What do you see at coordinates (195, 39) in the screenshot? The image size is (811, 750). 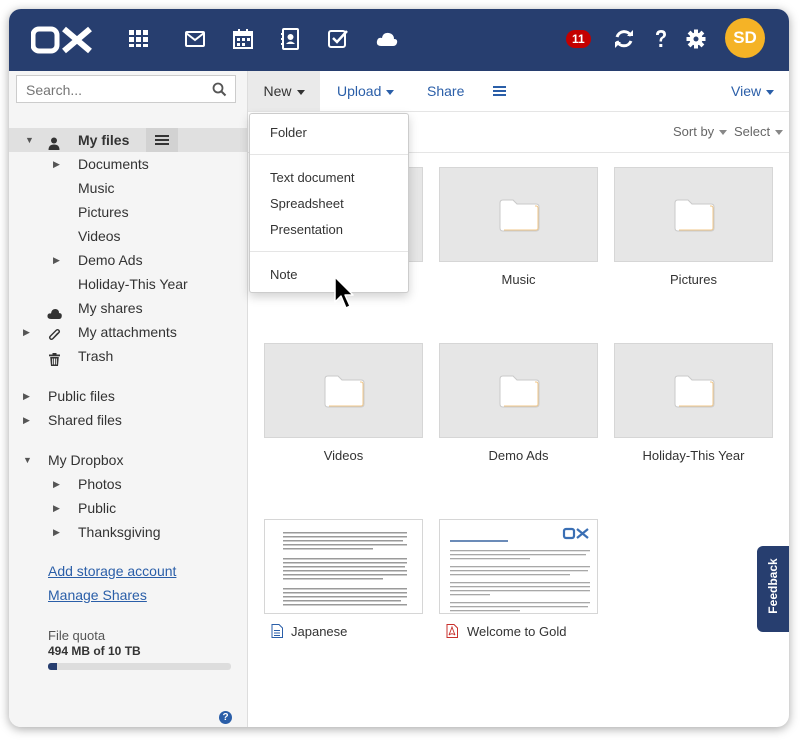 I see `mail-icon` at bounding box center [195, 39].